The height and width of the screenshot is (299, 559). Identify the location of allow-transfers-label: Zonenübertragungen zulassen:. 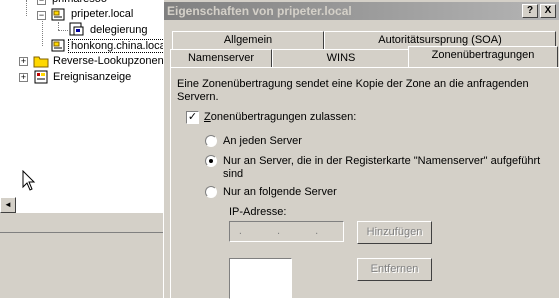
(280, 117).